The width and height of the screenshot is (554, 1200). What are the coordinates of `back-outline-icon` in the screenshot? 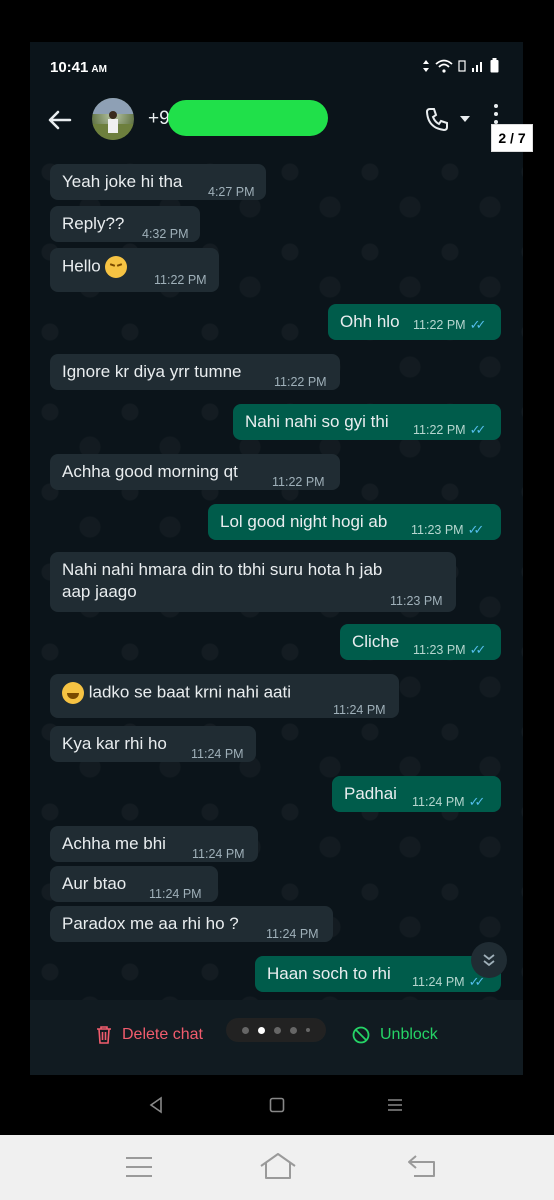 It's located at (422, 1166).